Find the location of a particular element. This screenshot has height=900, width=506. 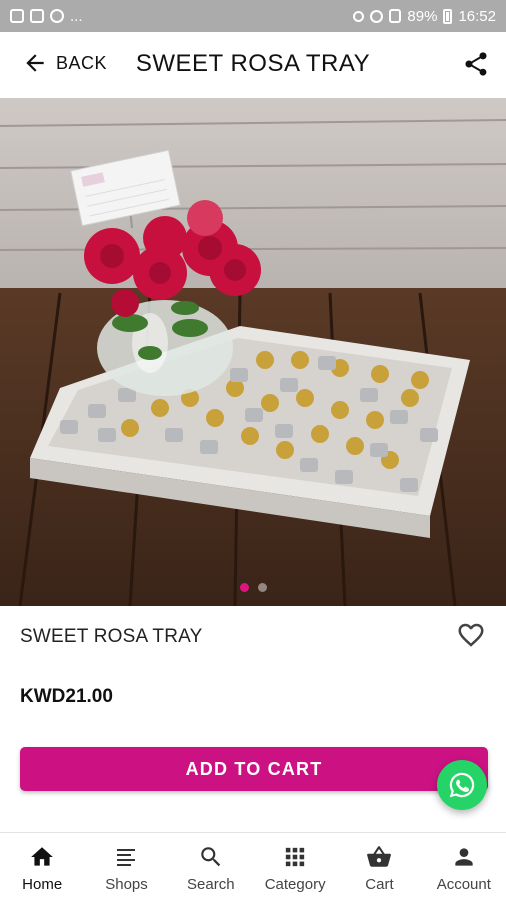

notification-globe-icon is located at coordinates (57, 16).